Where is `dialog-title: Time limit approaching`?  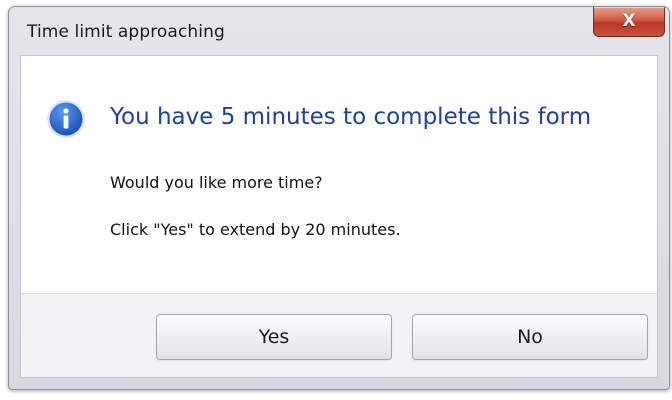 dialog-title: Time limit approaching is located at coordinates (126, 32).